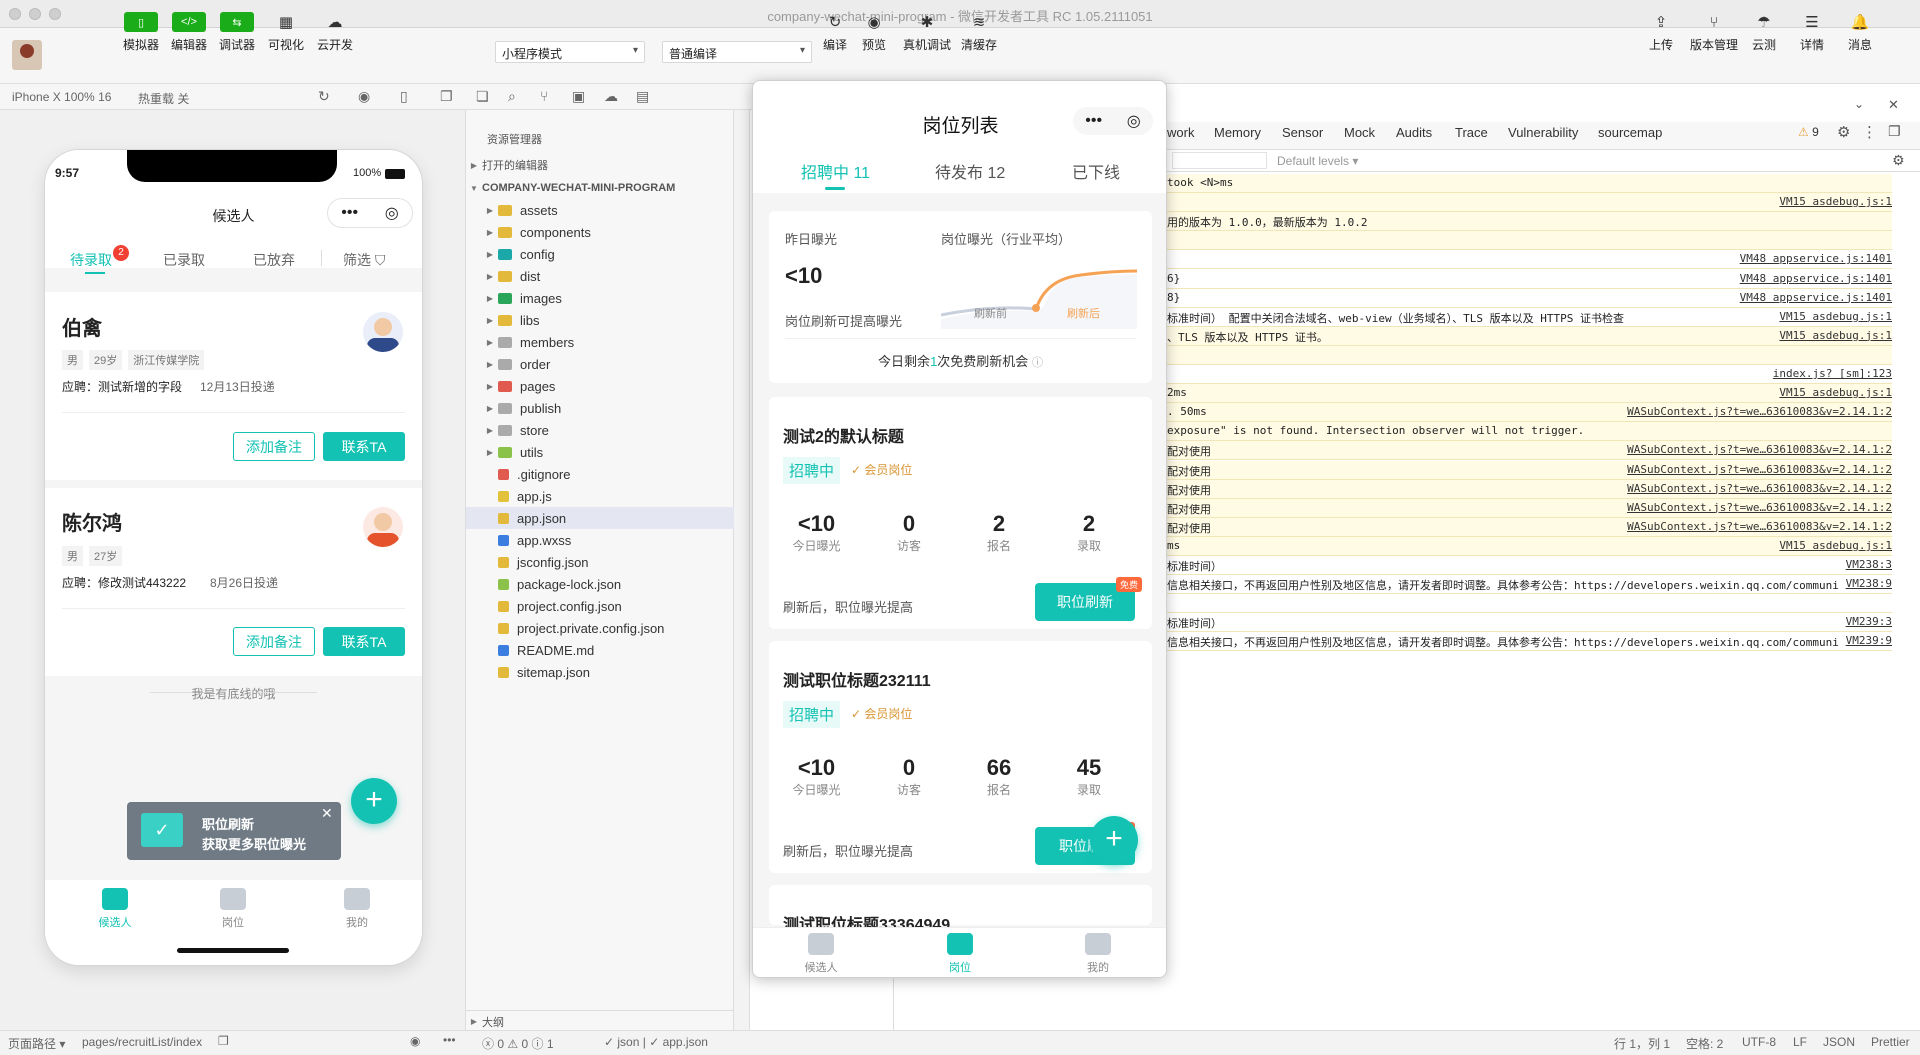  What do you see at coordinates (1890, 1042) in the screenshot?
I see `formatter: Prettier` at bounding box center [1890, 1042].